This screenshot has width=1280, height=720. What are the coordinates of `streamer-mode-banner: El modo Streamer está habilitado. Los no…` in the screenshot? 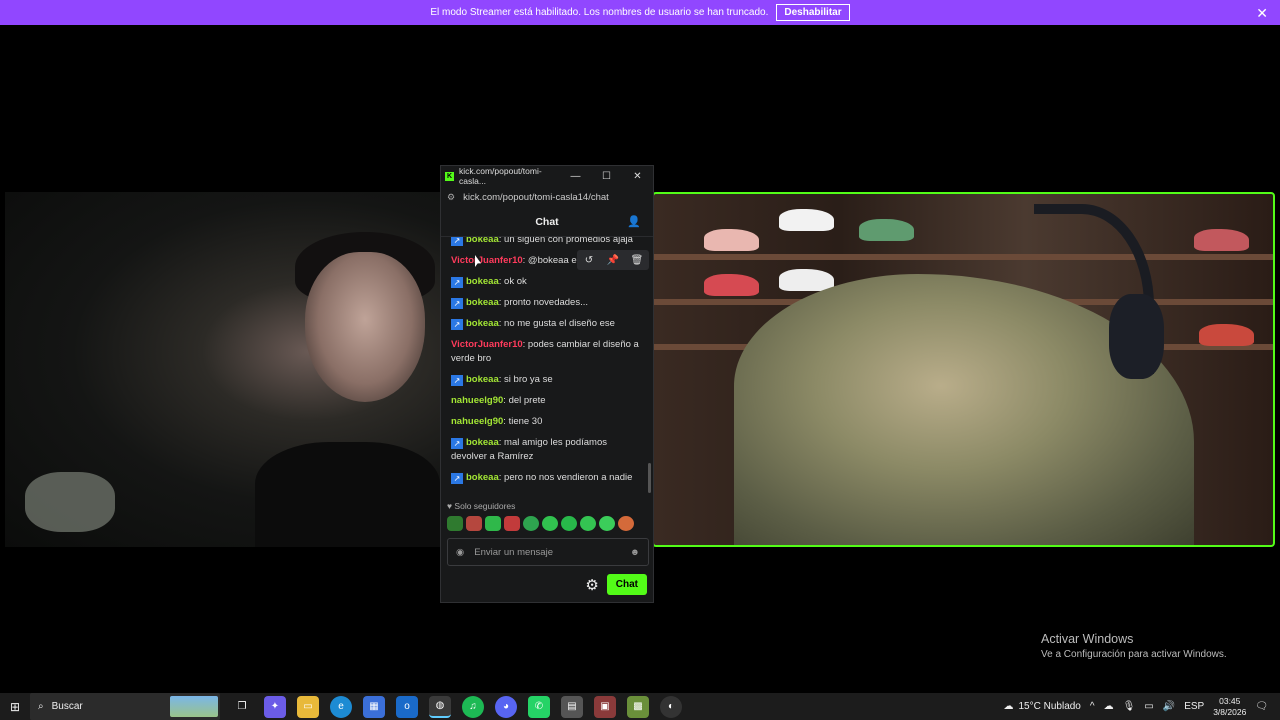 It's located at (640, 12).